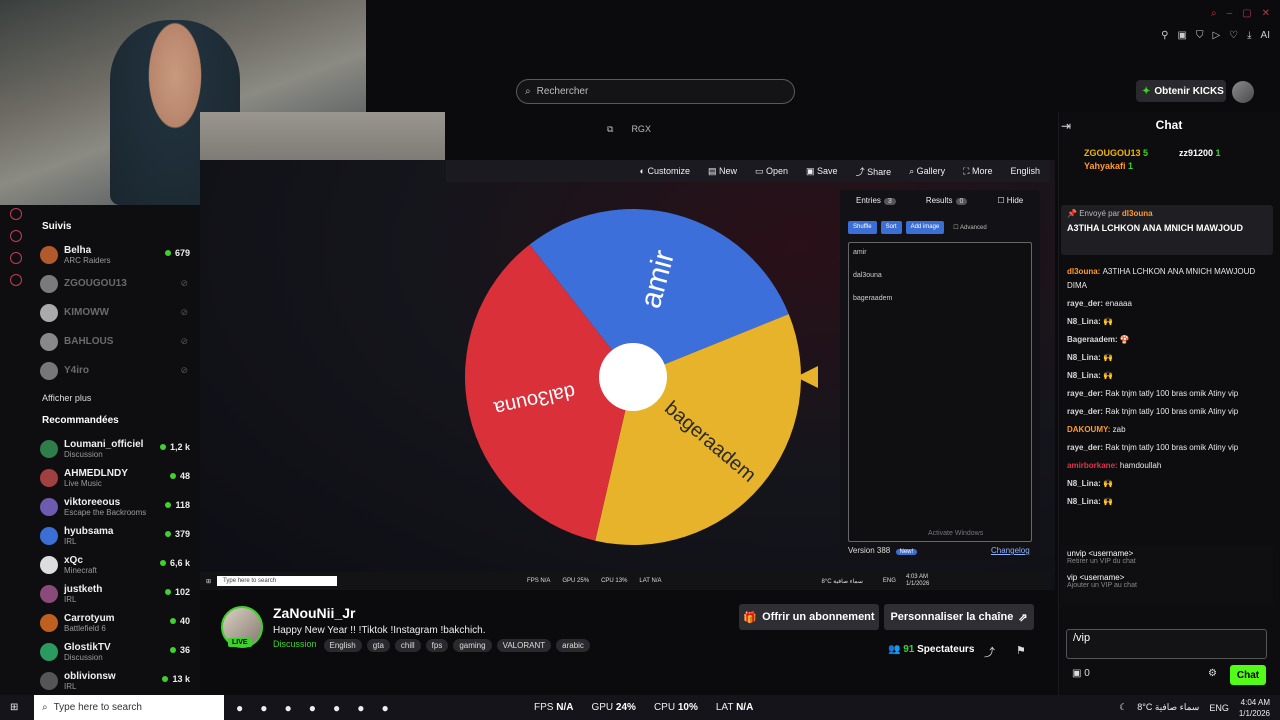  I want to click on sidebar-channel-row: viktoreeous Escape the Backrooms 118, so click(116, 506).